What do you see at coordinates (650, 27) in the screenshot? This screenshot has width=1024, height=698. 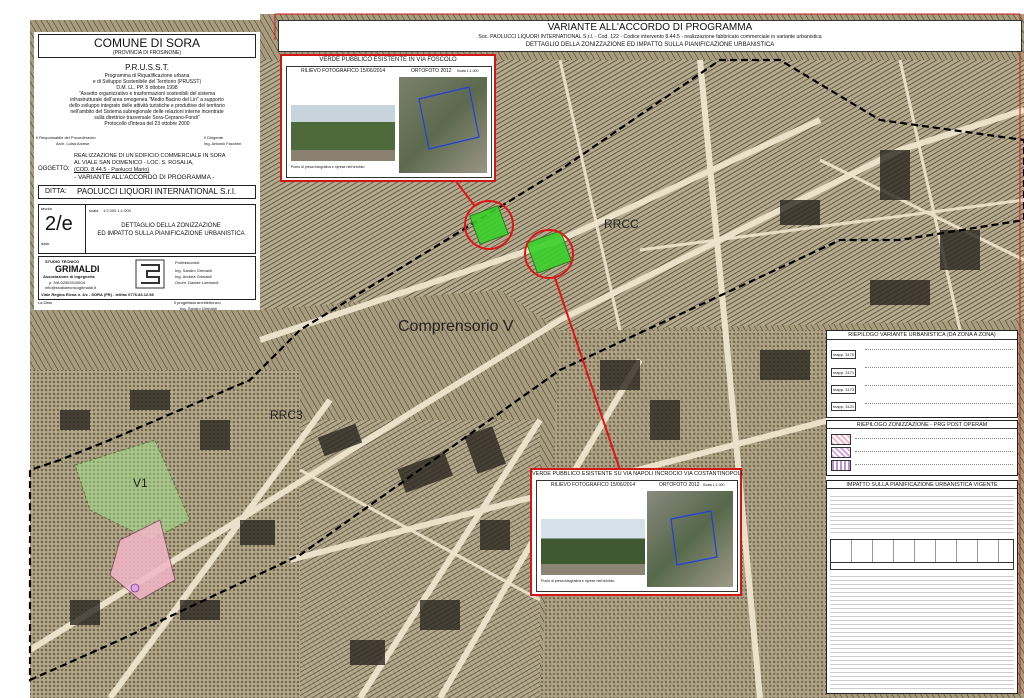 I see `header-title: VARIANTE ALL'ACCORDO DI PROGRAMMA` at bounding box center [650, 27].